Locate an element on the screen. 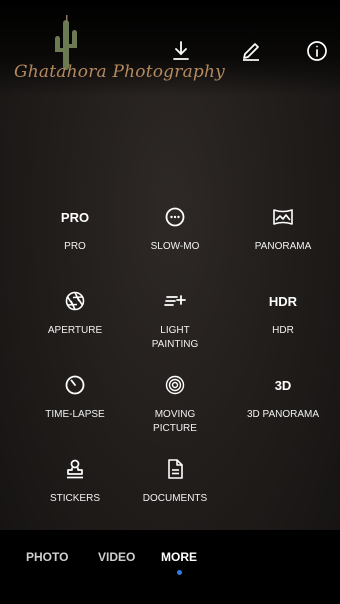 This screenshot has height=604, width=340. light-painting-icon is located at coordinates (175, 301).